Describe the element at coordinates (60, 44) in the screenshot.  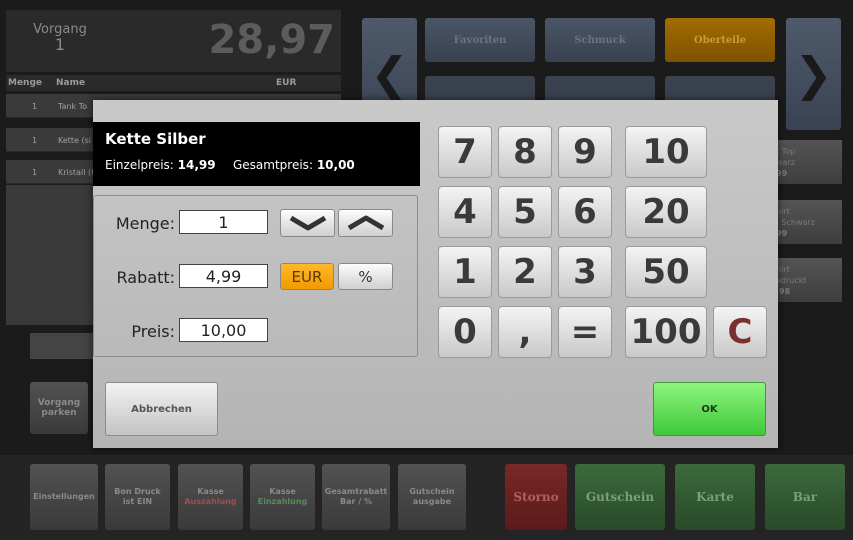
I see `vorgang-number: 1` at that location.